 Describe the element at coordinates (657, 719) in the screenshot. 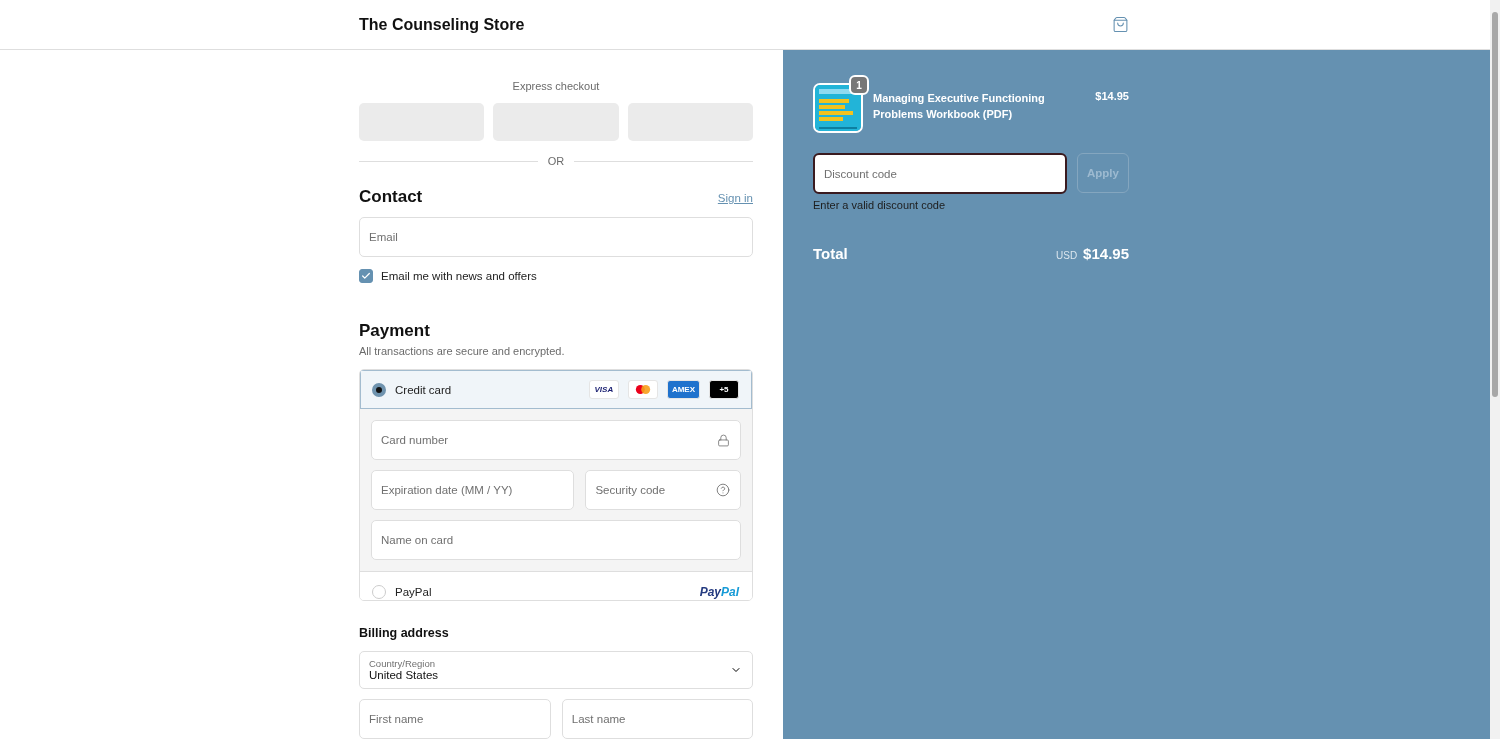

I see `last-name-field: Last name` at that location.